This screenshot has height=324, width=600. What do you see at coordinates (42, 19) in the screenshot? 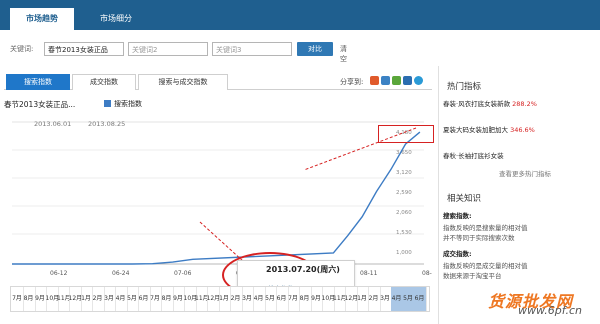
I see `tab-market-trend: 市场趋势` at bounding box center [42, 19].